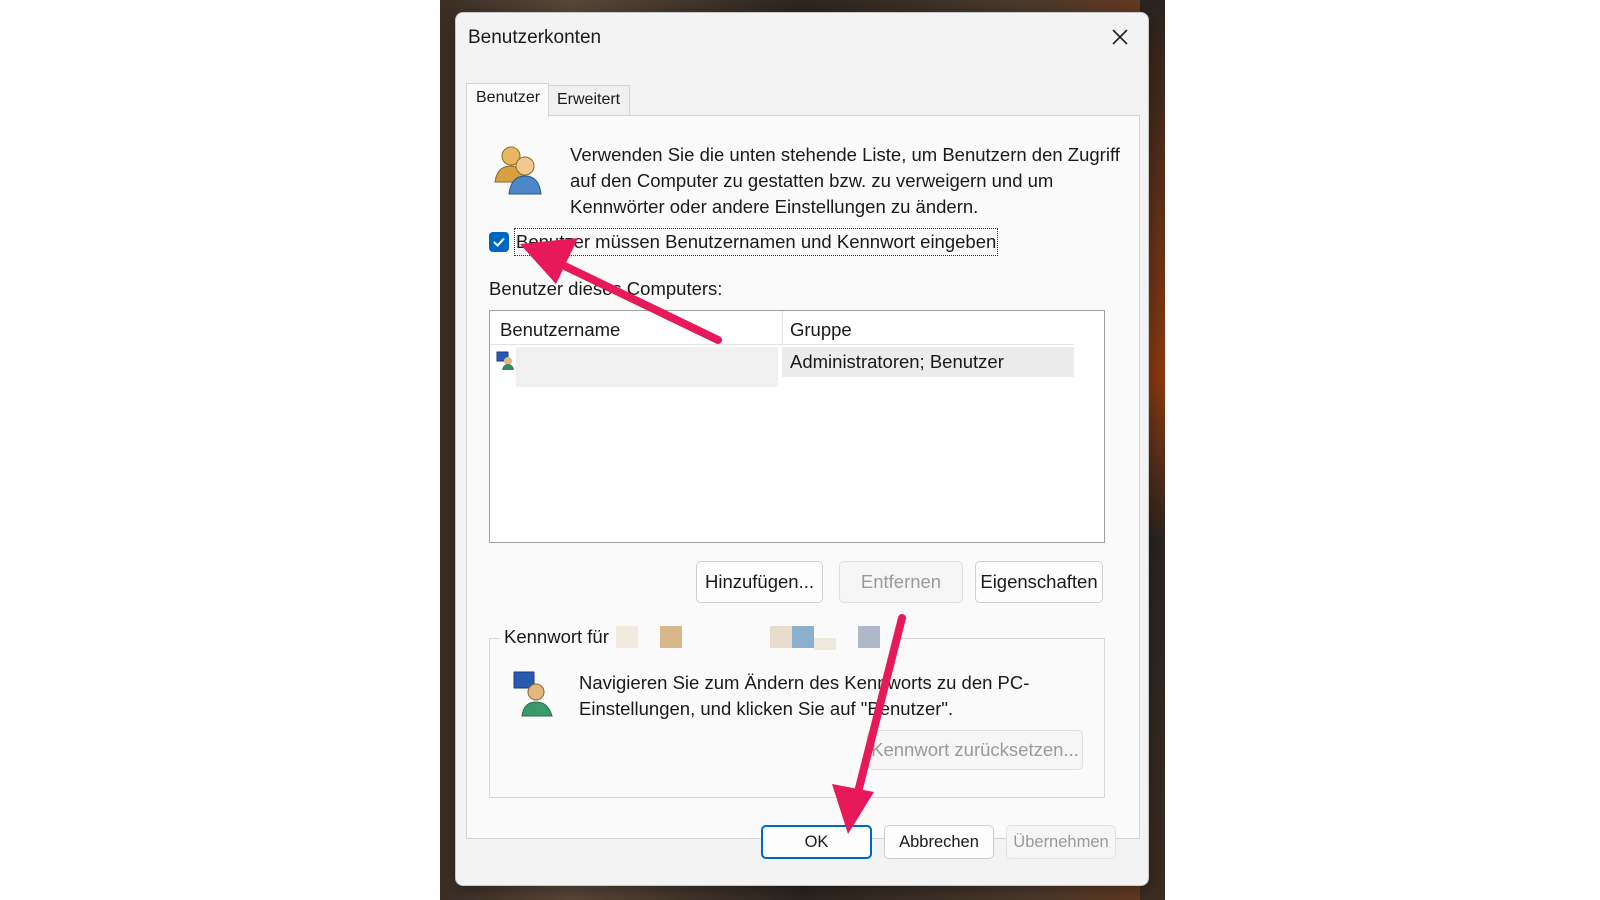 Image resolution: width=1600 pixels, height=900 pixels. Describe the element at coordinates (533, 694) in the screenshot. I see `user-password-icon` at that location.